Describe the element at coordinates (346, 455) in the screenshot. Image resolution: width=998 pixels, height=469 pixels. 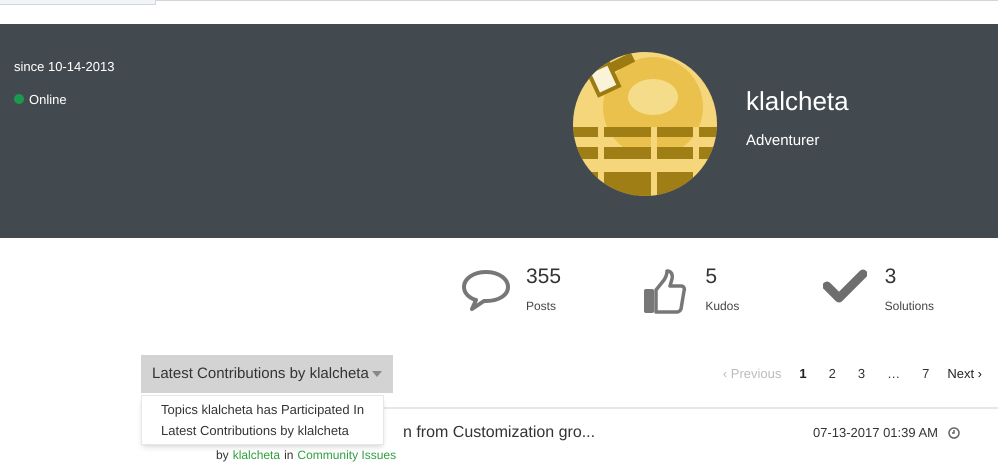
I see `board-link: Community Issues` at that location.